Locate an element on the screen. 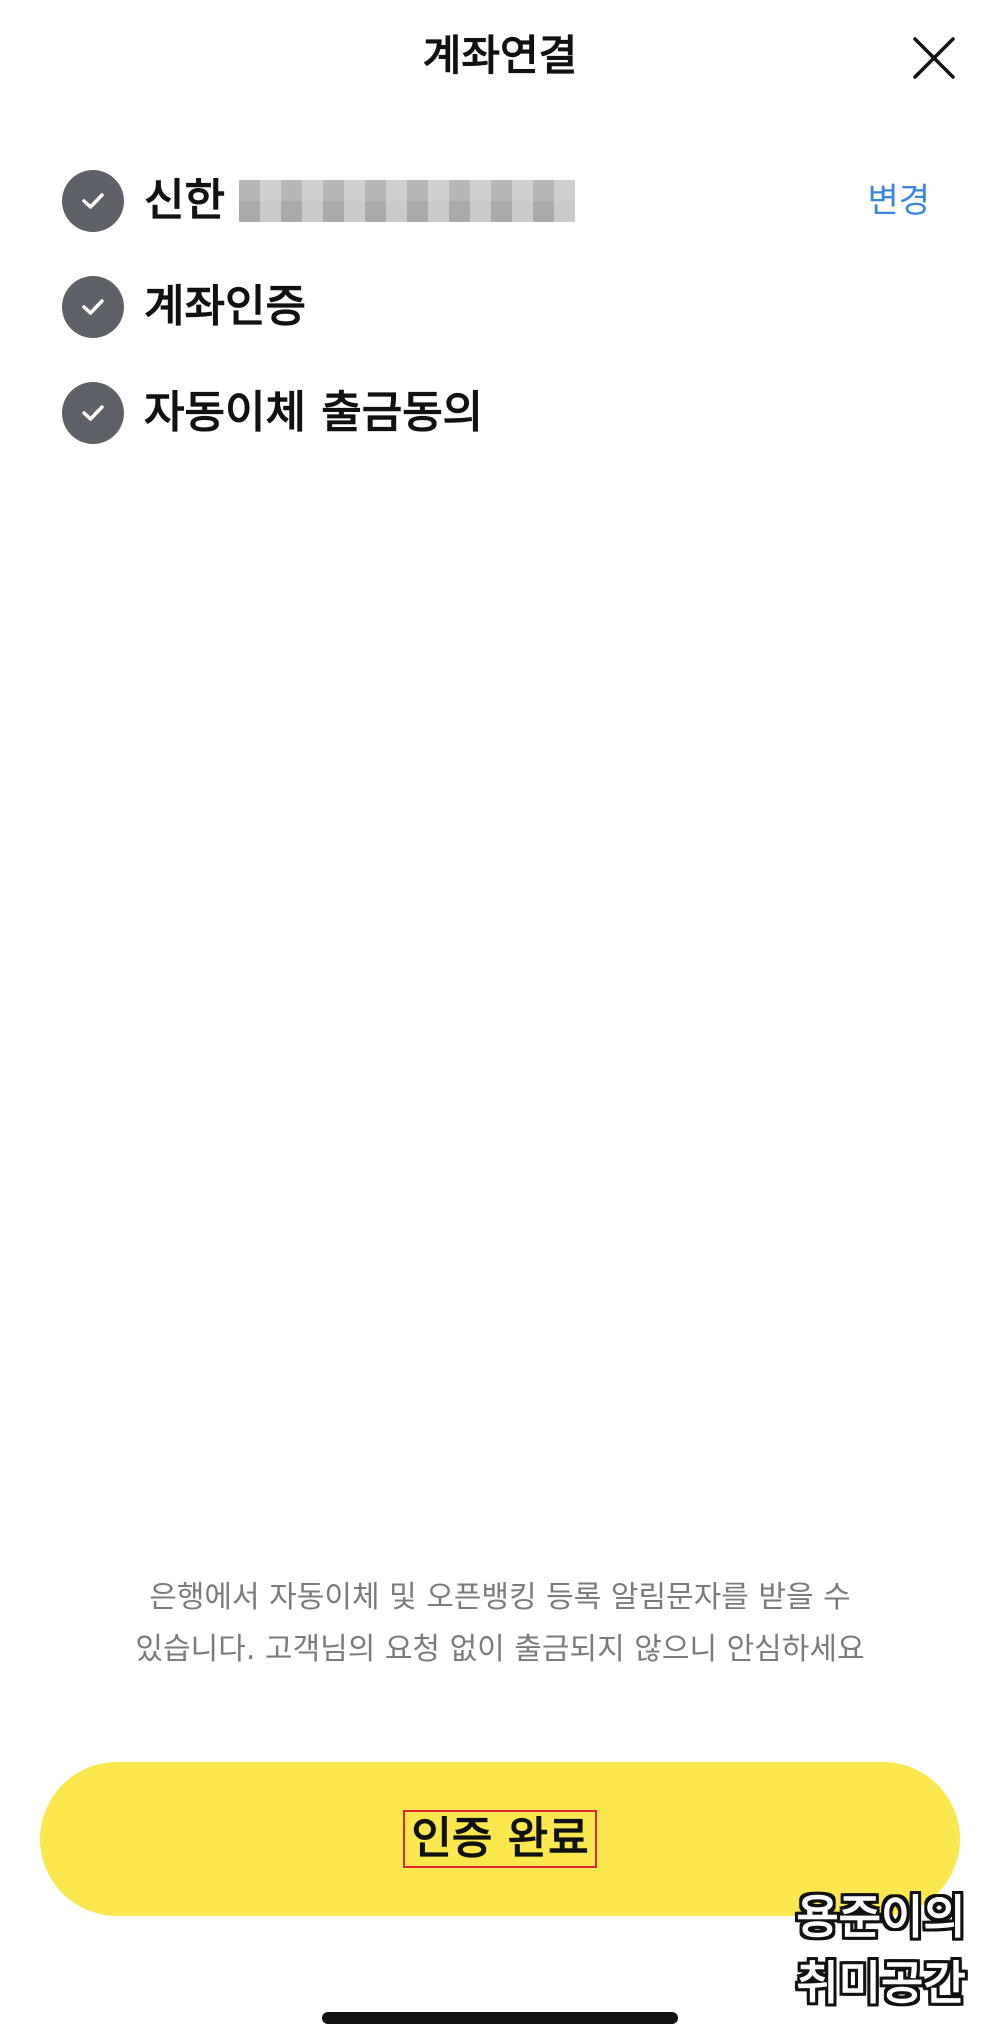  close-button is located at coordinates (934, 58).